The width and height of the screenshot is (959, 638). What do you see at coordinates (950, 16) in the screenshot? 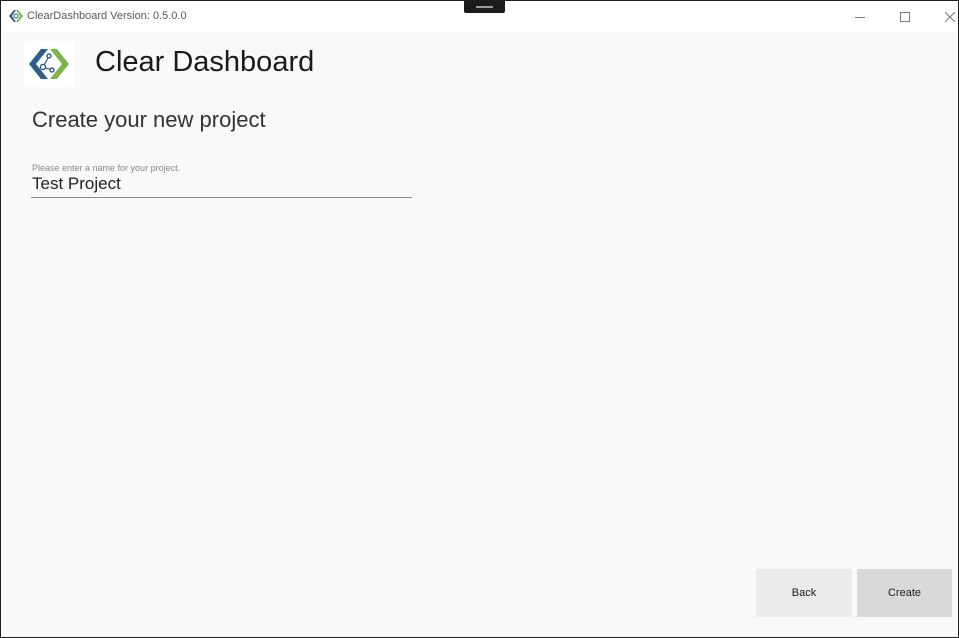
I see `close-icon` at bounding box center [950, 16].